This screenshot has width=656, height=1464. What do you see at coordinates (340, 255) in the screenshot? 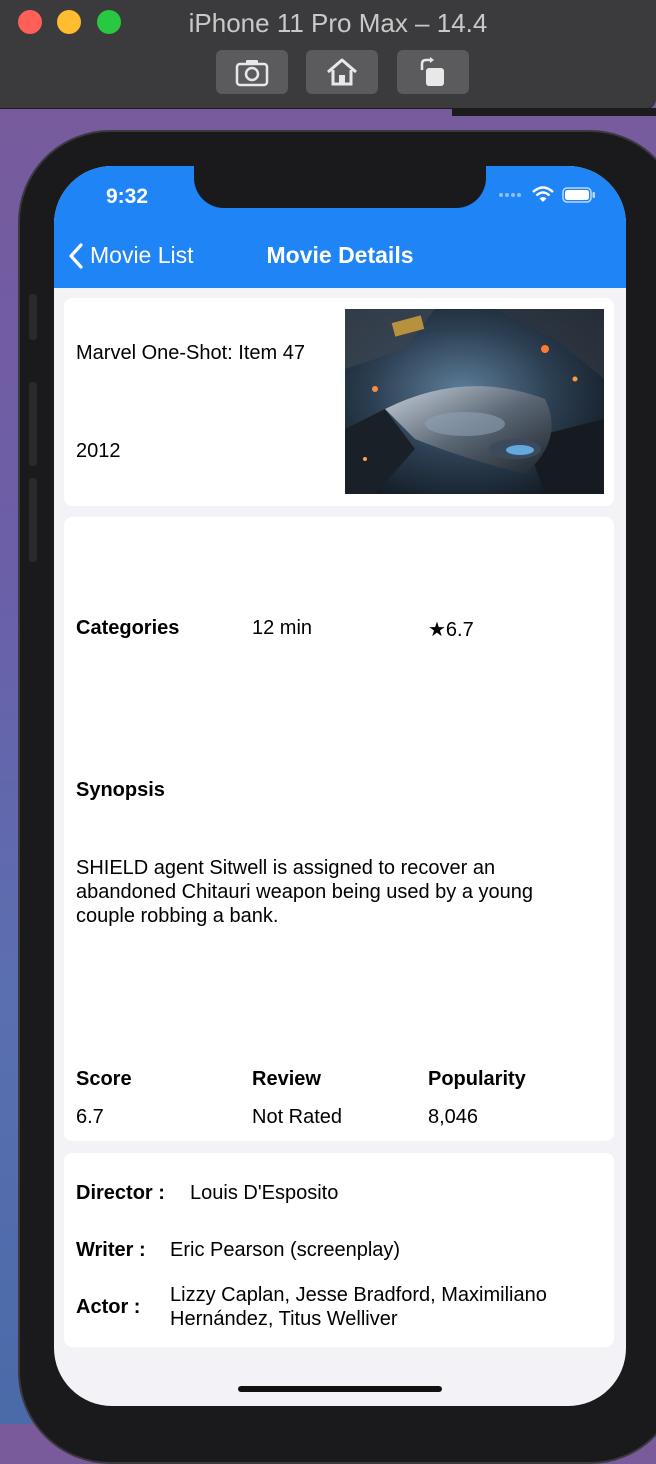
I see `page-title: Movie Details` at bounding box center [340, 255].